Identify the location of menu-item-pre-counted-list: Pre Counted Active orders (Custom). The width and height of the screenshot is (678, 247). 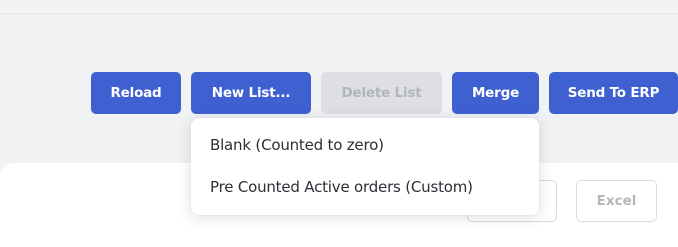
(365, 187).